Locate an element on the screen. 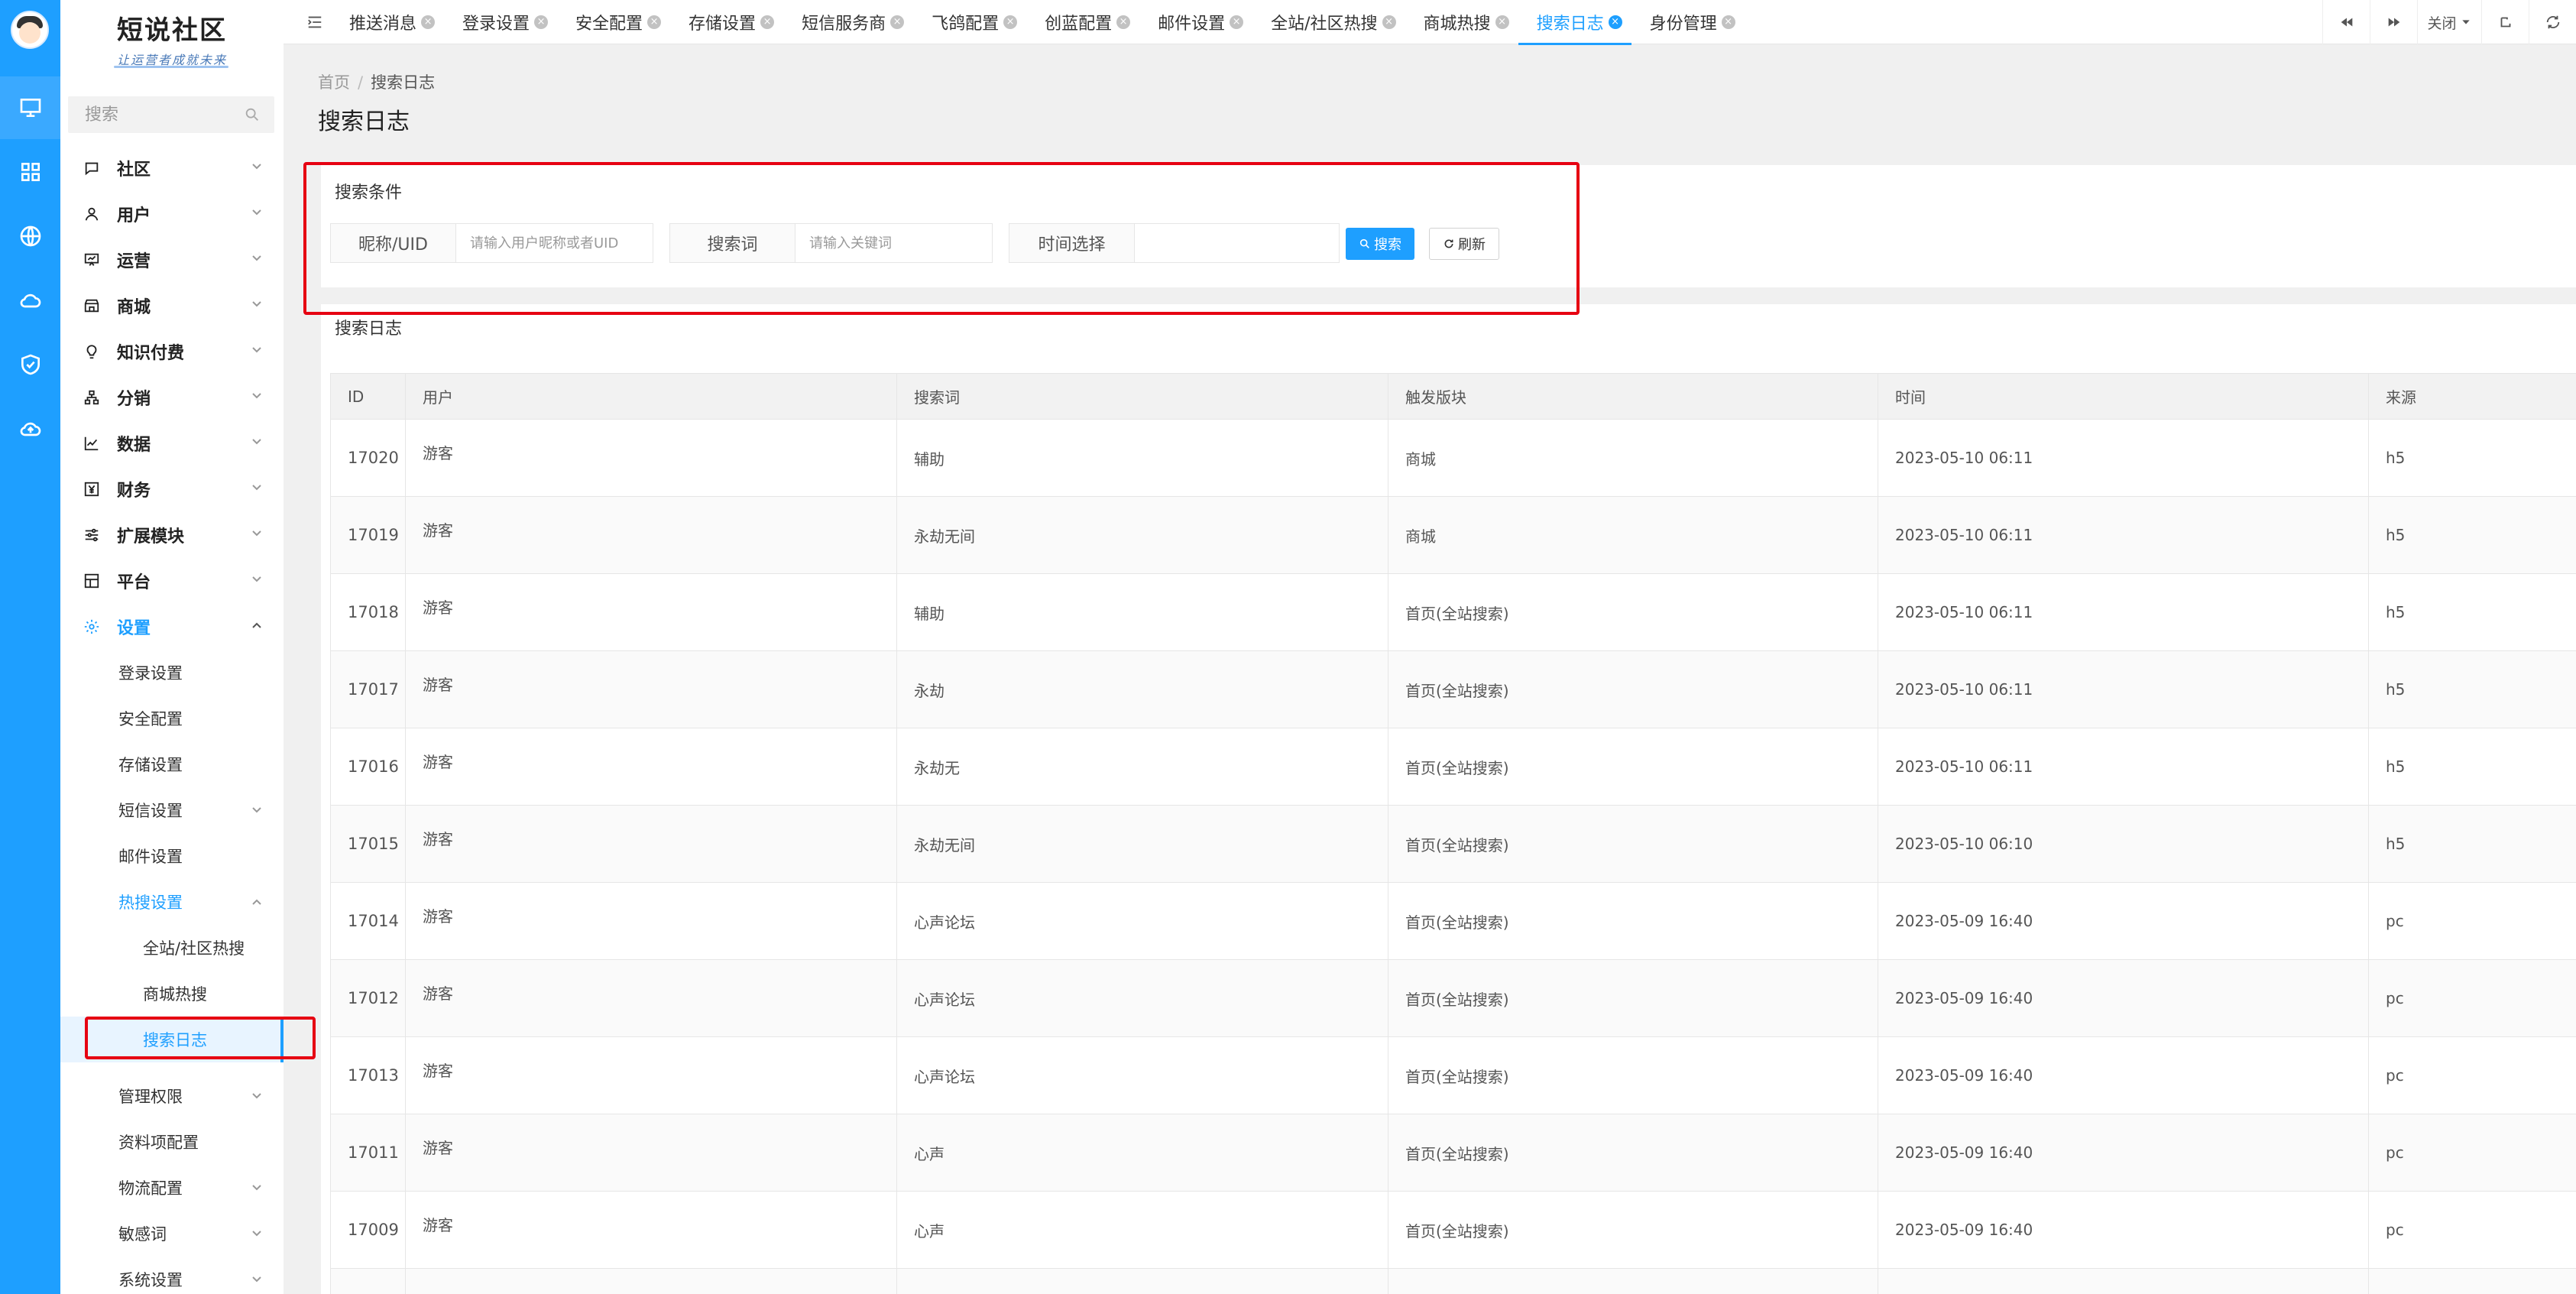 Image resolution: width=2576 pixels, height=1294 pixels. rail-item-cloud-upload is located at coordinates (30, 429).